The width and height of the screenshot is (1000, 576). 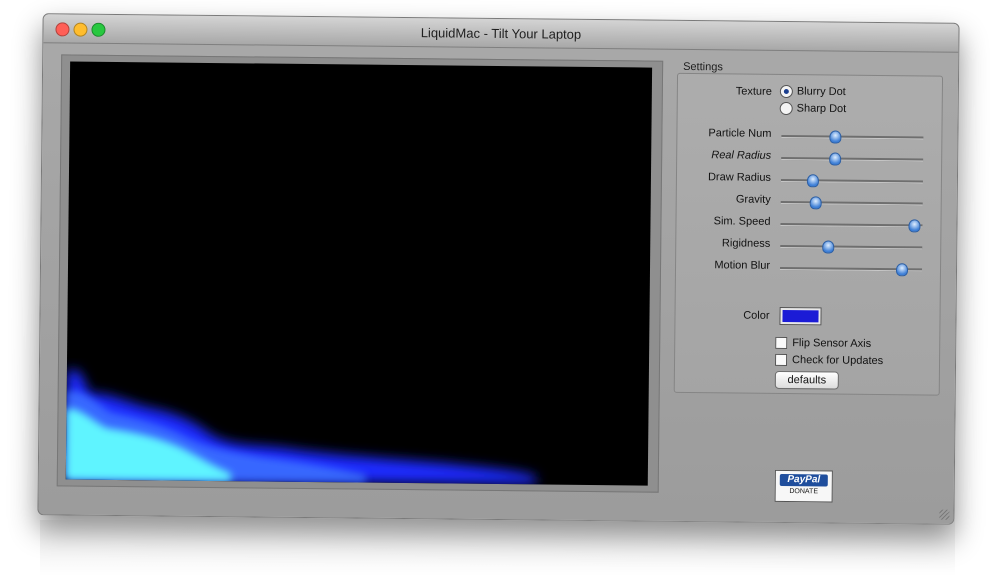 I want to click on slider-row-draw-radius: Draw Radius, so click(x=809, y=179).